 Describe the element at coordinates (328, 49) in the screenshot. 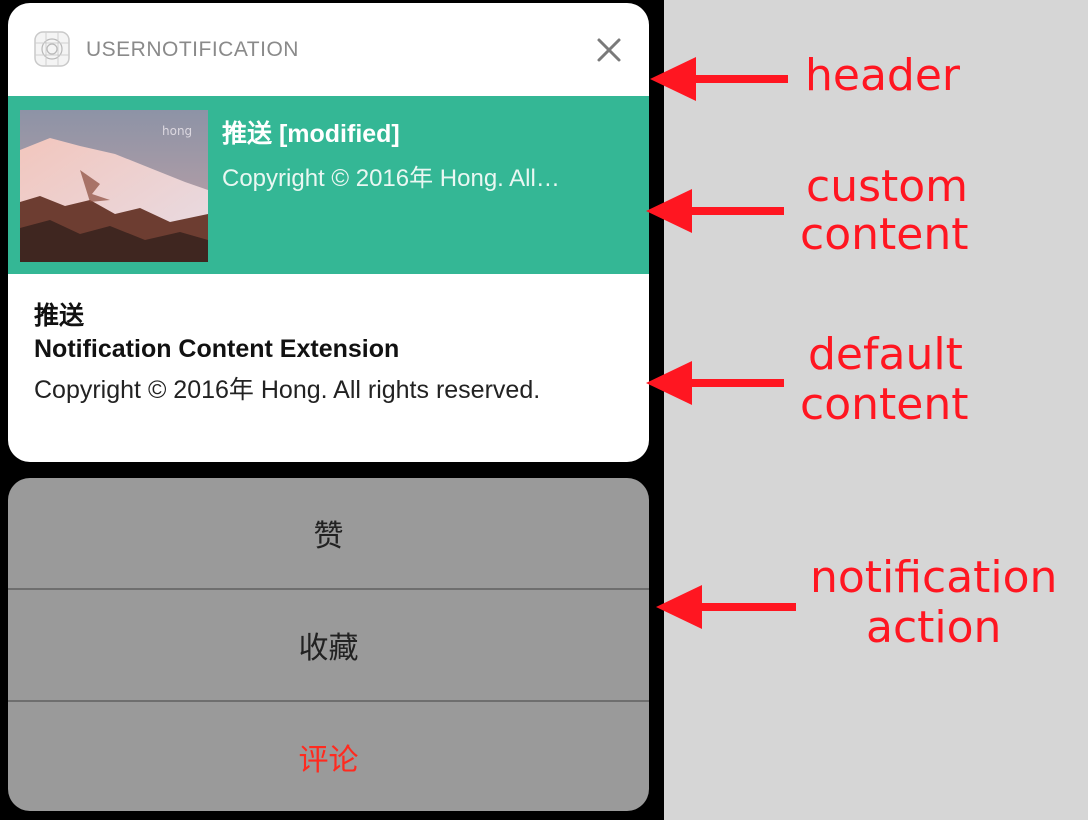

I see `notification-header: USERNOTIFICATION` at that location.